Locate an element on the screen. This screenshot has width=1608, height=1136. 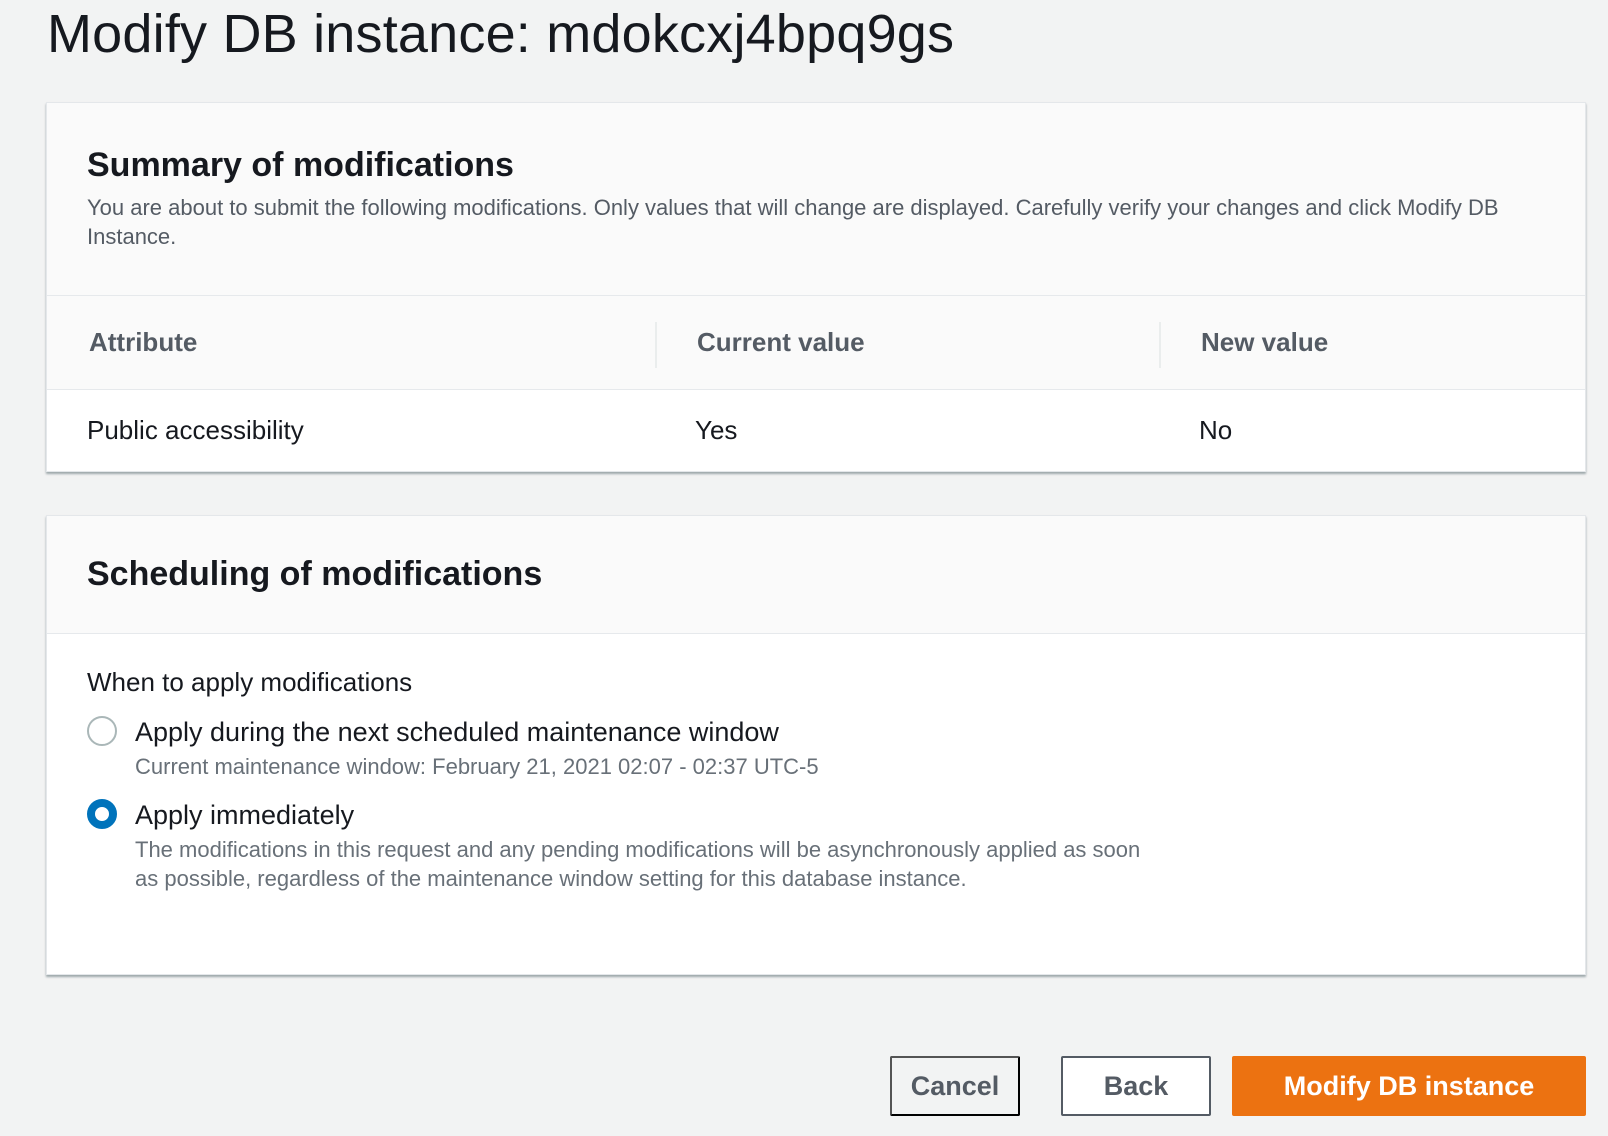
modify-db-instance-button: Modify DB instance is located at coordinates (1409, 1086).